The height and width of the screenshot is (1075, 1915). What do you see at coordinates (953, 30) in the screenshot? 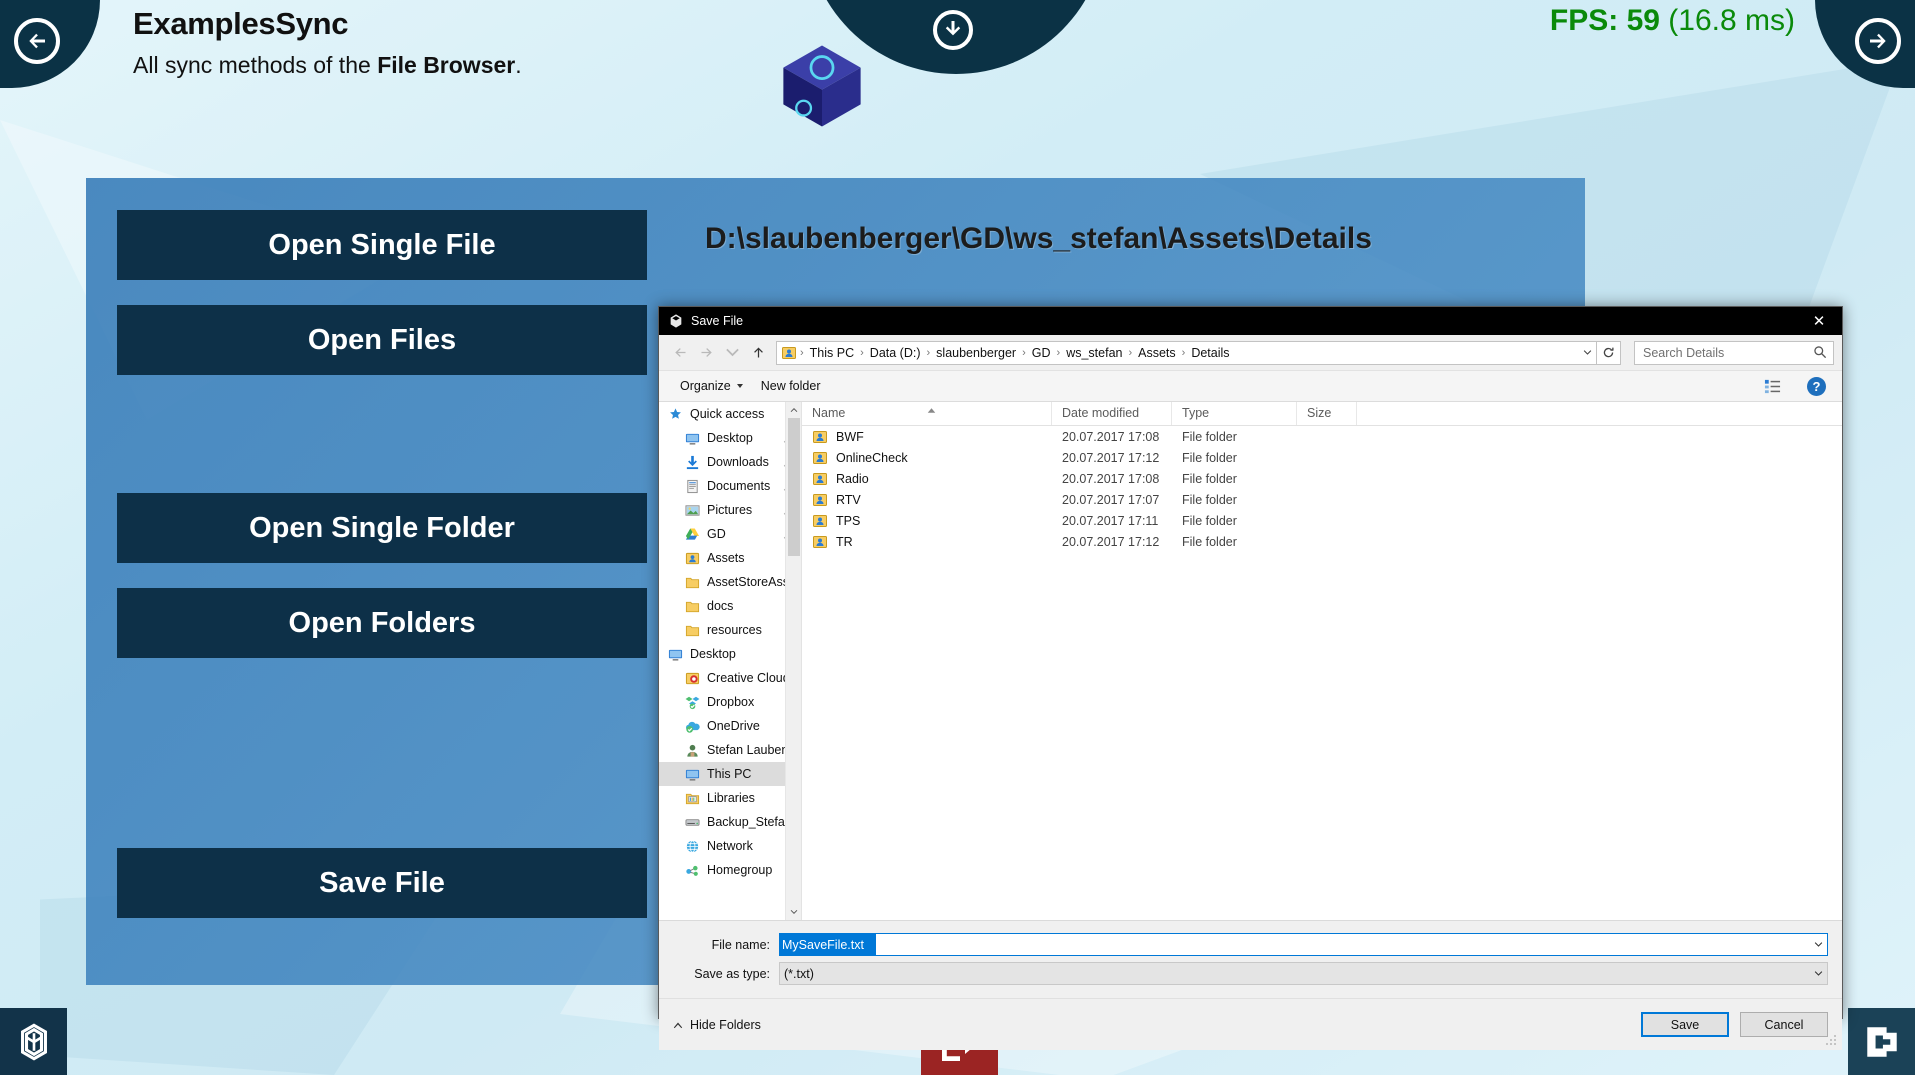
I see `download-button` at bounding box center [953, 30].